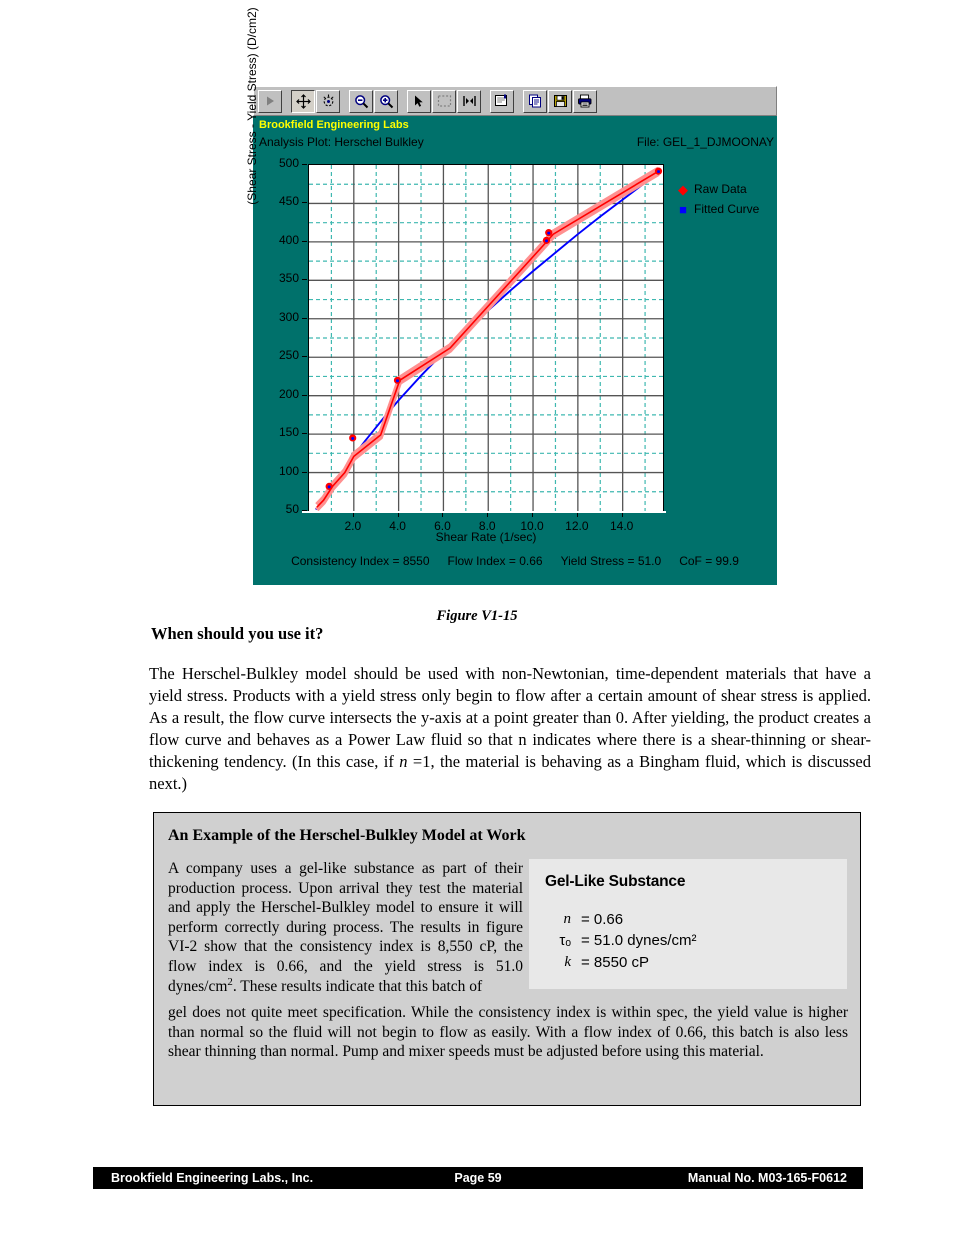 The height and width of the screenshot is (1235, 954). I want to click on legend-item-2: ■ Fitted Curve, so click(717, 209).